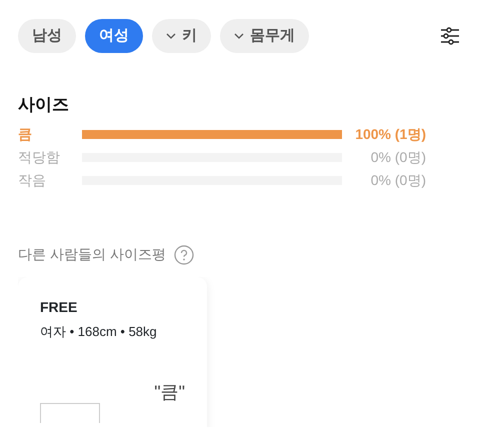  What do you see at coordinates (32, 180) in the screenshot?
I see `size-label: 작음` at bounding box center [32, 180].